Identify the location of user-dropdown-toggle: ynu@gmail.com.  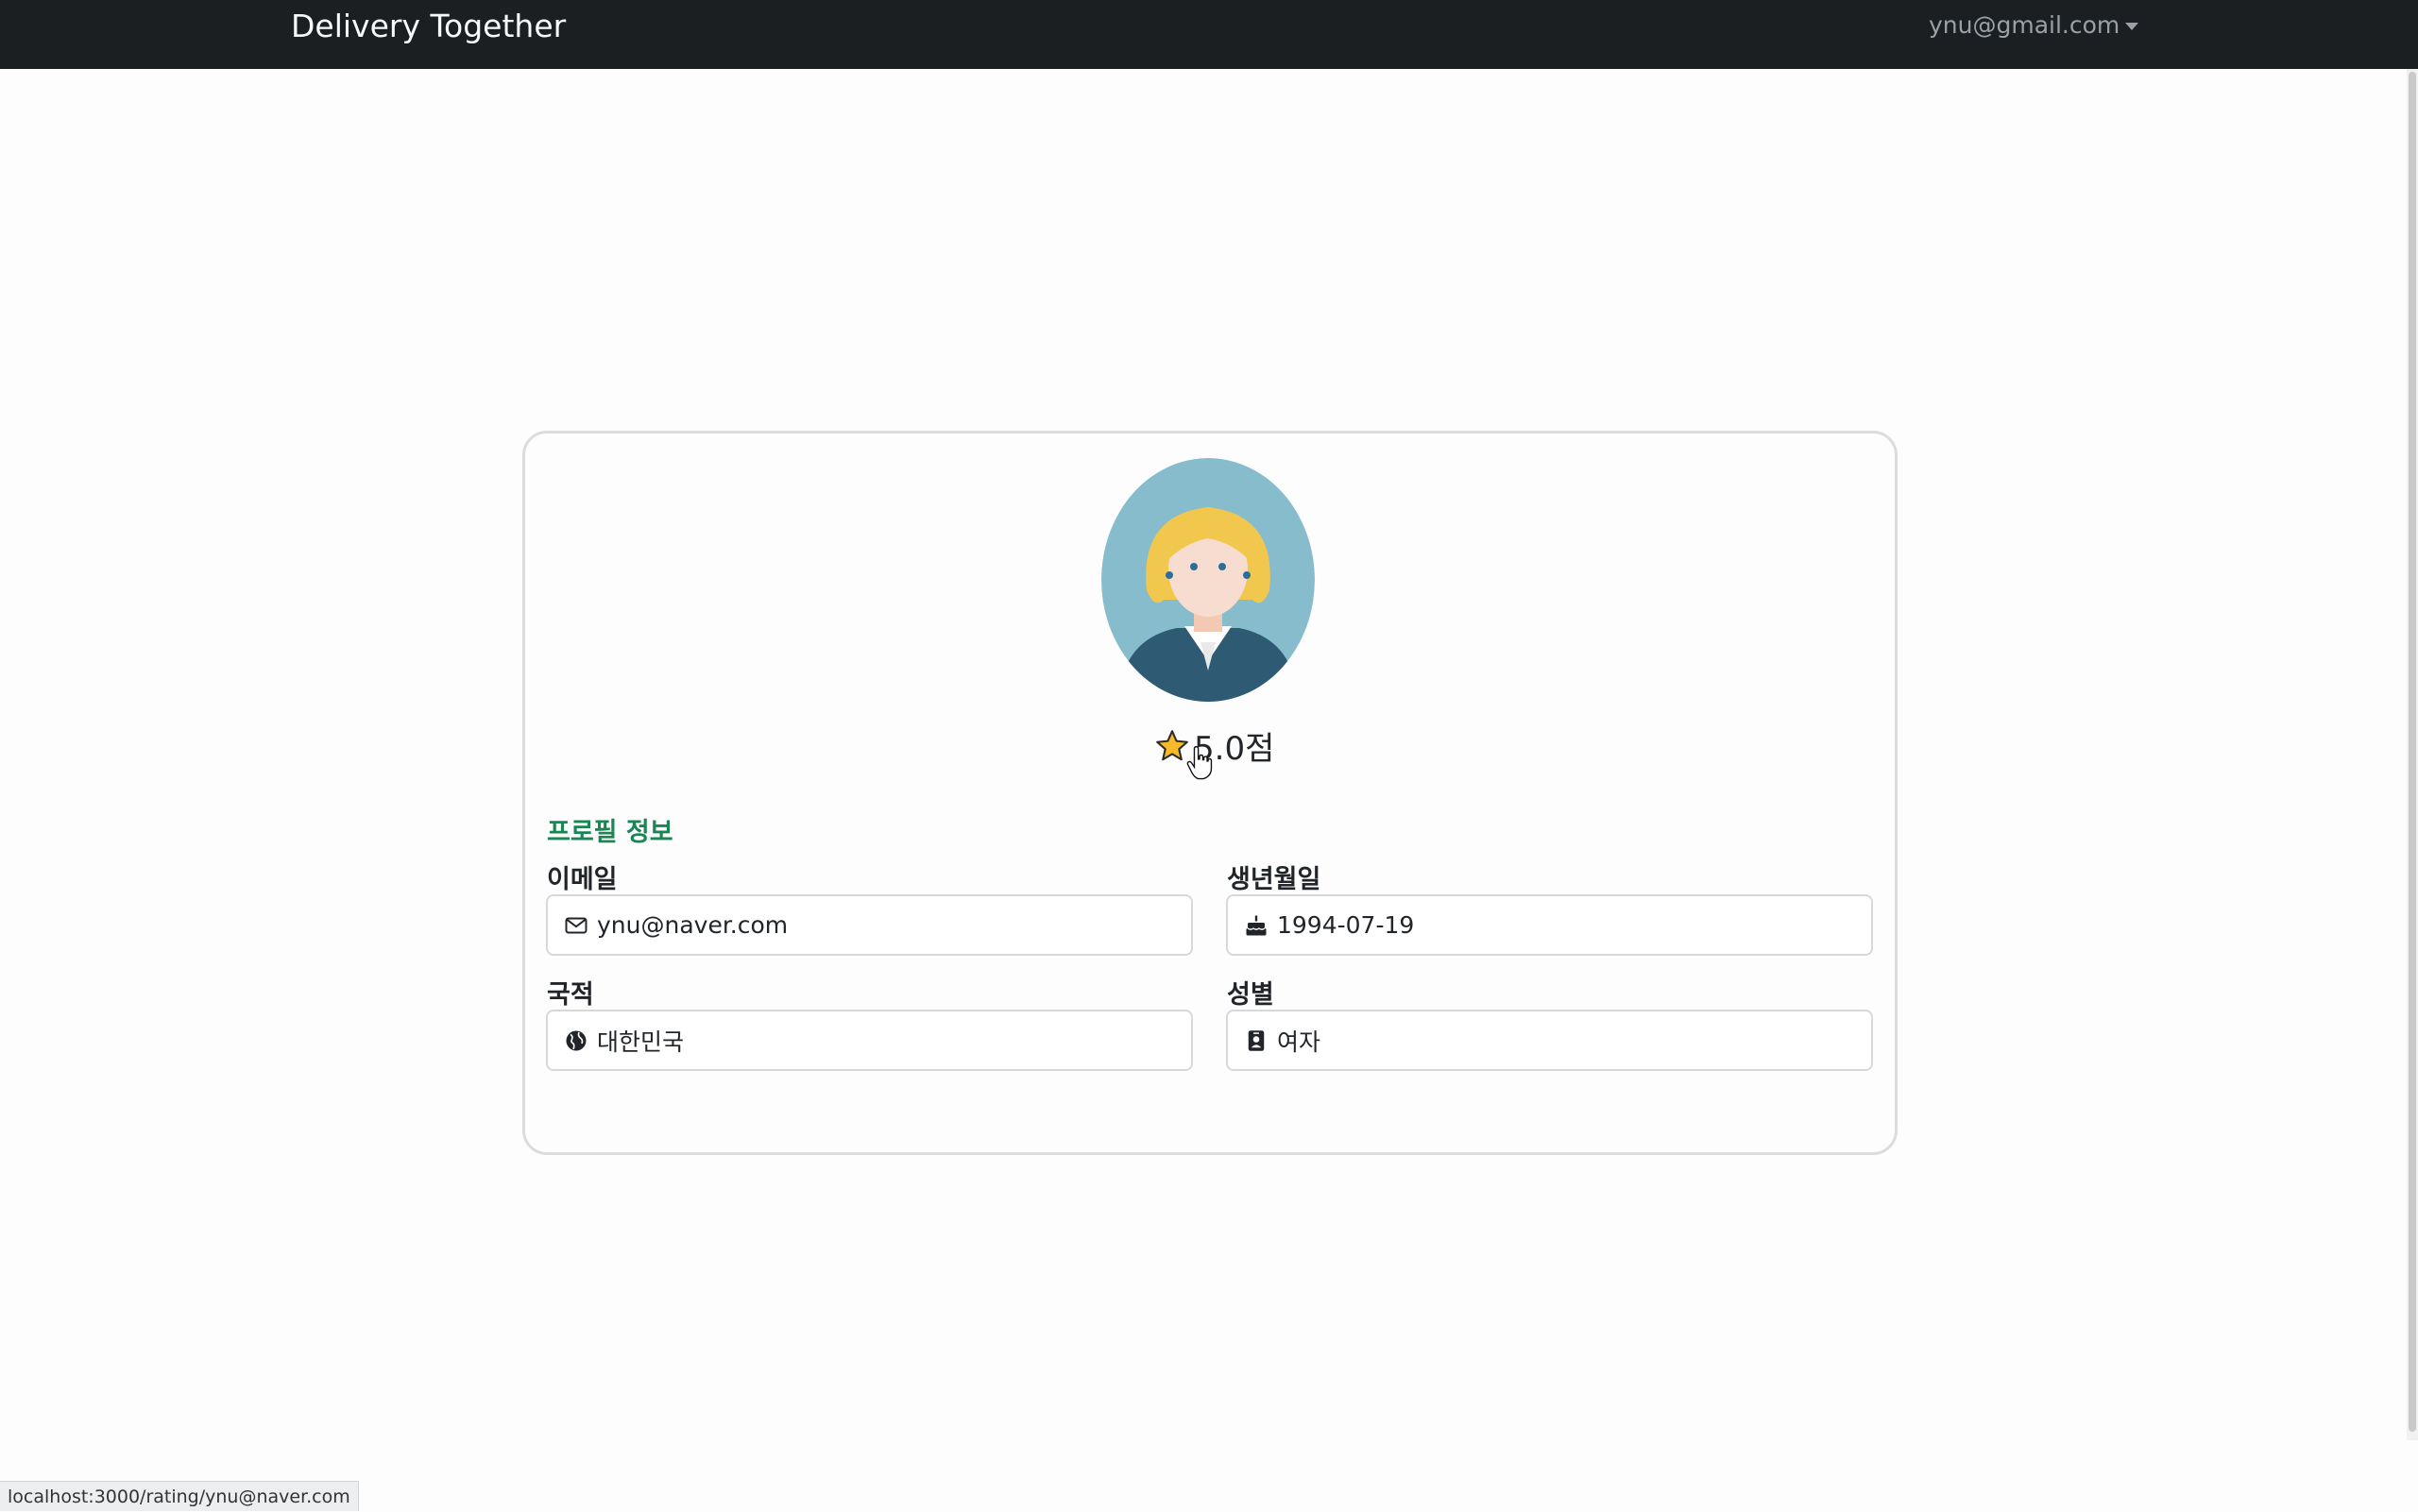
(2034, 25).